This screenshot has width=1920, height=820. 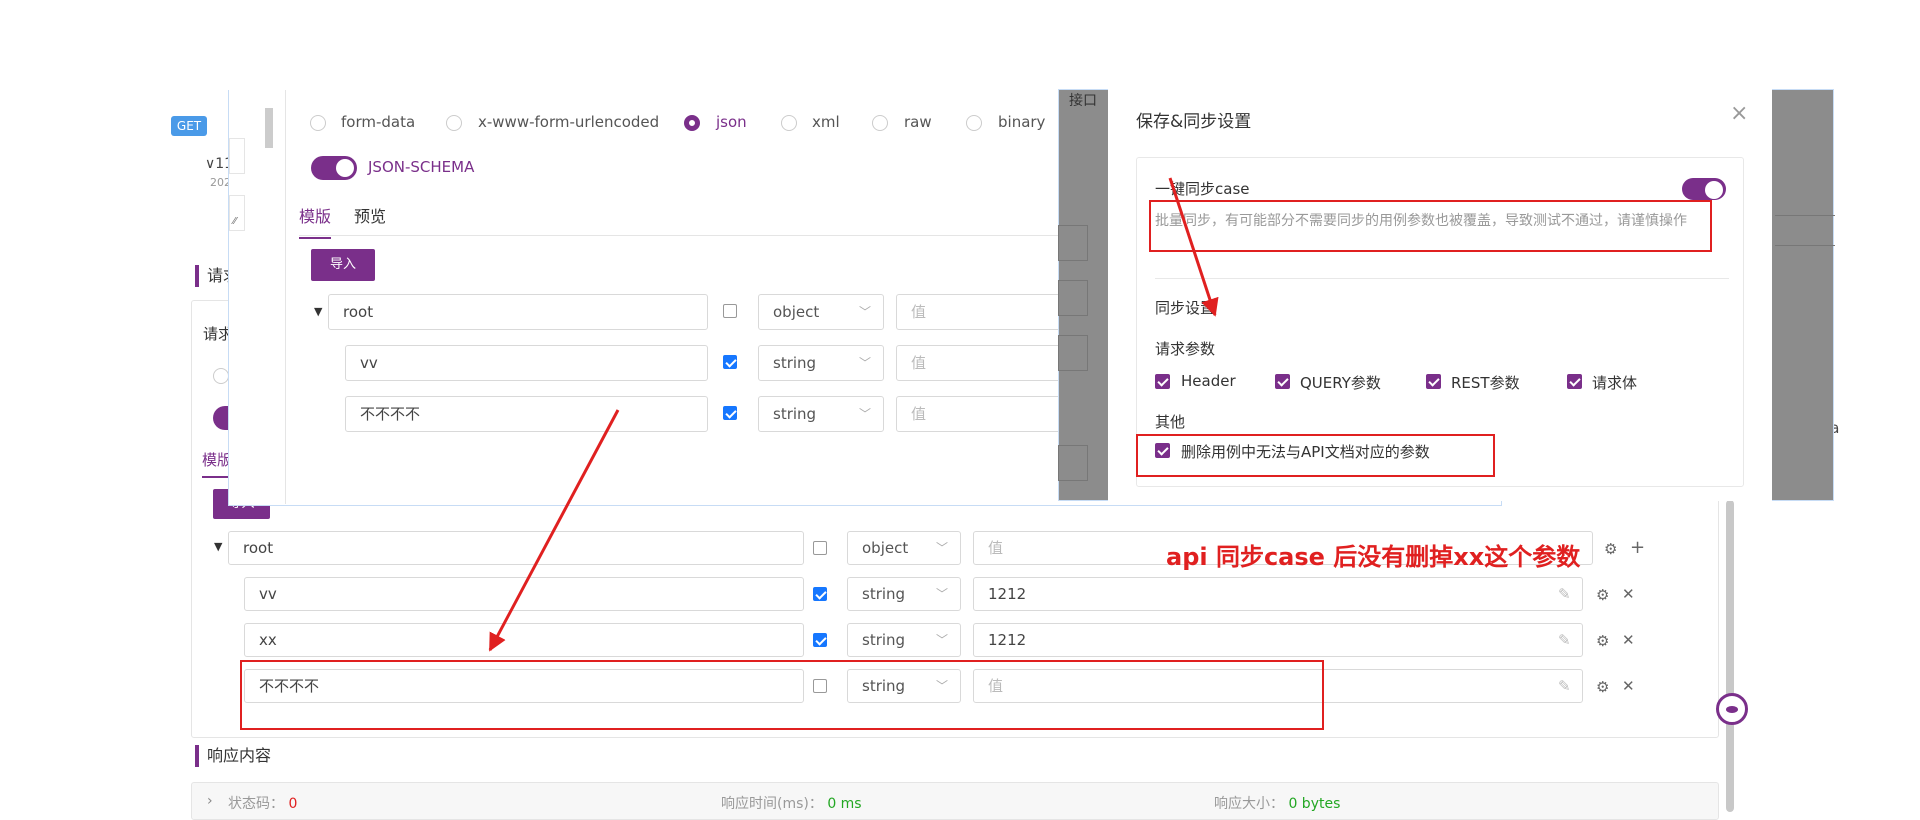 What do you see at coordinates (554, 530) in the screenshot?
I see `arrow-to-missing-row` at bounding box center [554, 530].